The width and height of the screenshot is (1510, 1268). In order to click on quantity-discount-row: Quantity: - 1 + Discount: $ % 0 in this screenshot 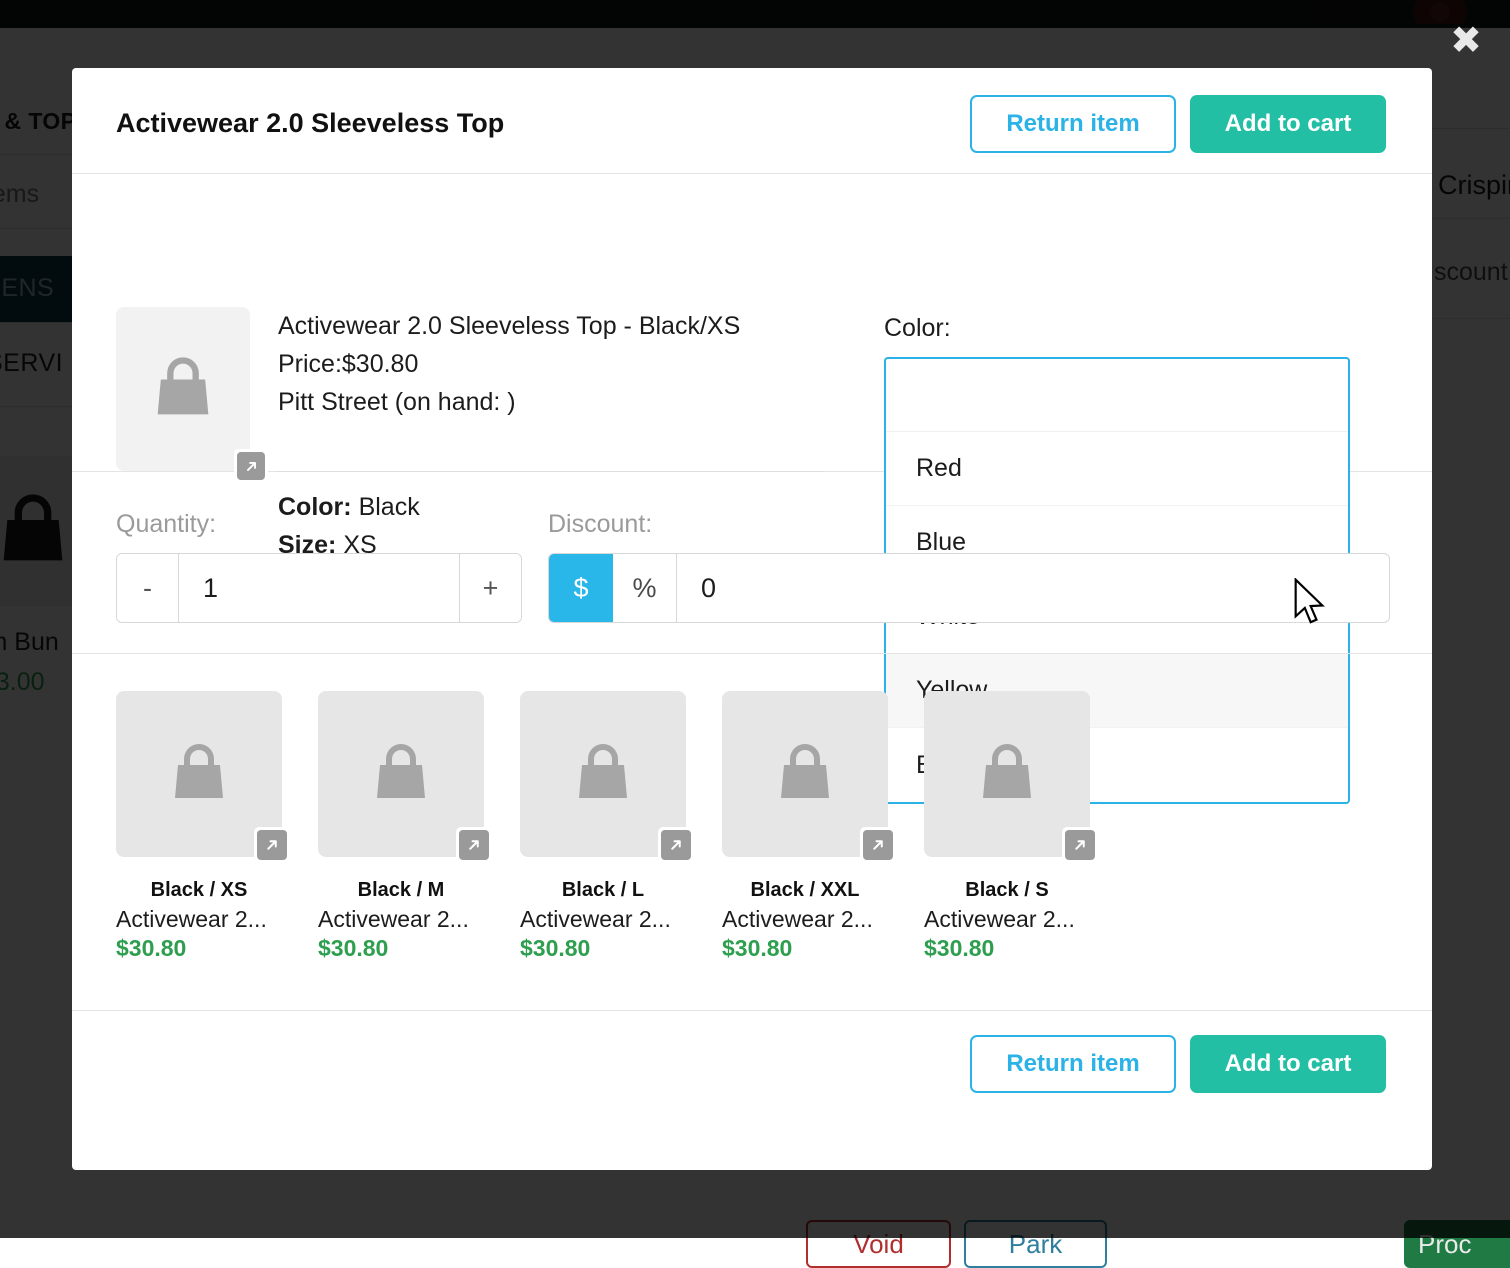, I will do `click(752, 563)`.